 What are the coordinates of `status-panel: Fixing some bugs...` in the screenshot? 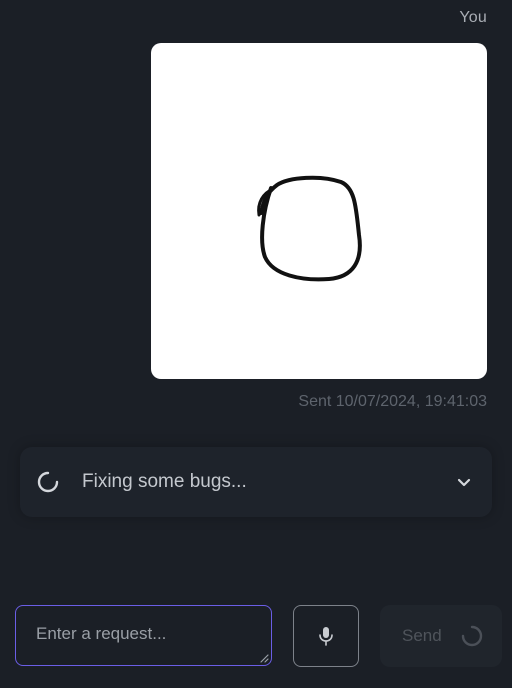 It's located at (256, 482).